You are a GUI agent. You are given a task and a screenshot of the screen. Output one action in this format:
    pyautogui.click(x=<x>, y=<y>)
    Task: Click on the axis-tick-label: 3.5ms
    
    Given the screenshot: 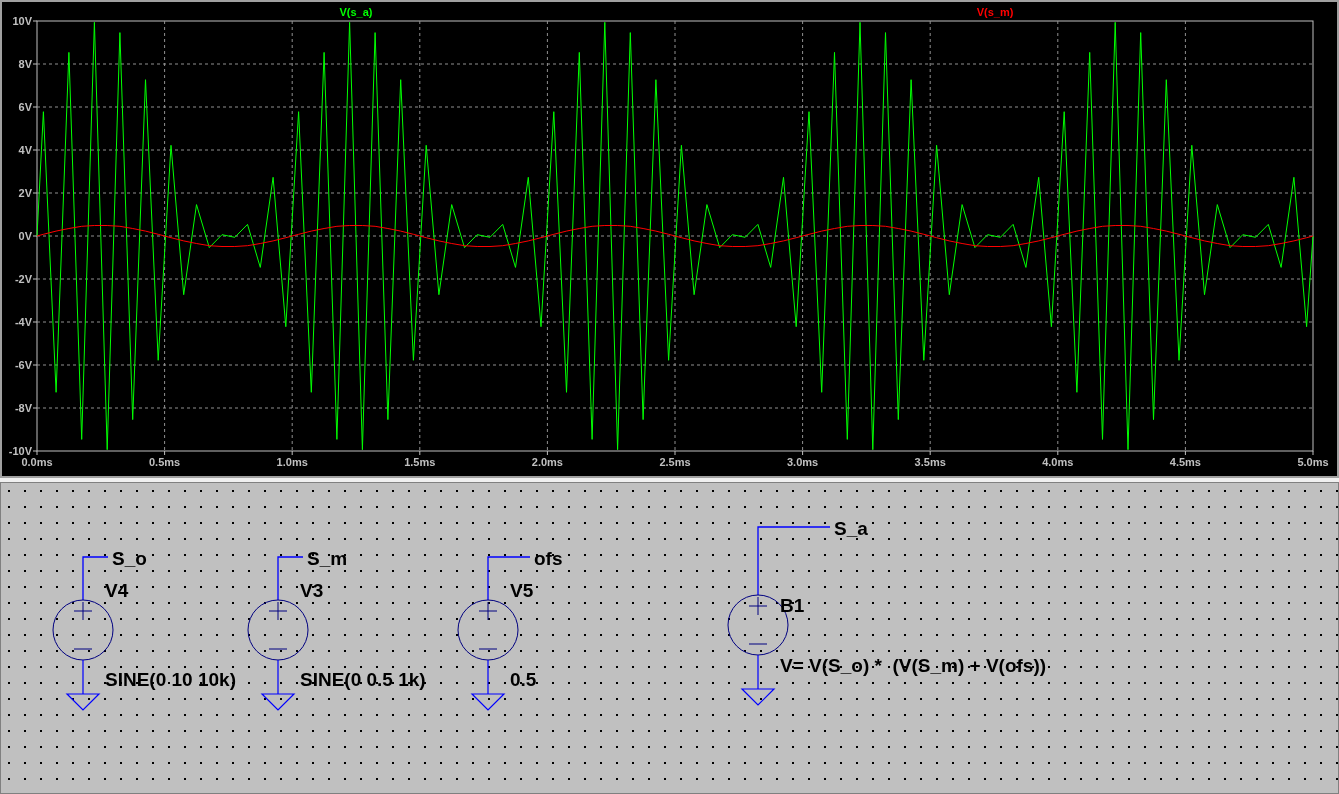 What is the action you would take?
    pyautogui.click(x=930, y=462)
    